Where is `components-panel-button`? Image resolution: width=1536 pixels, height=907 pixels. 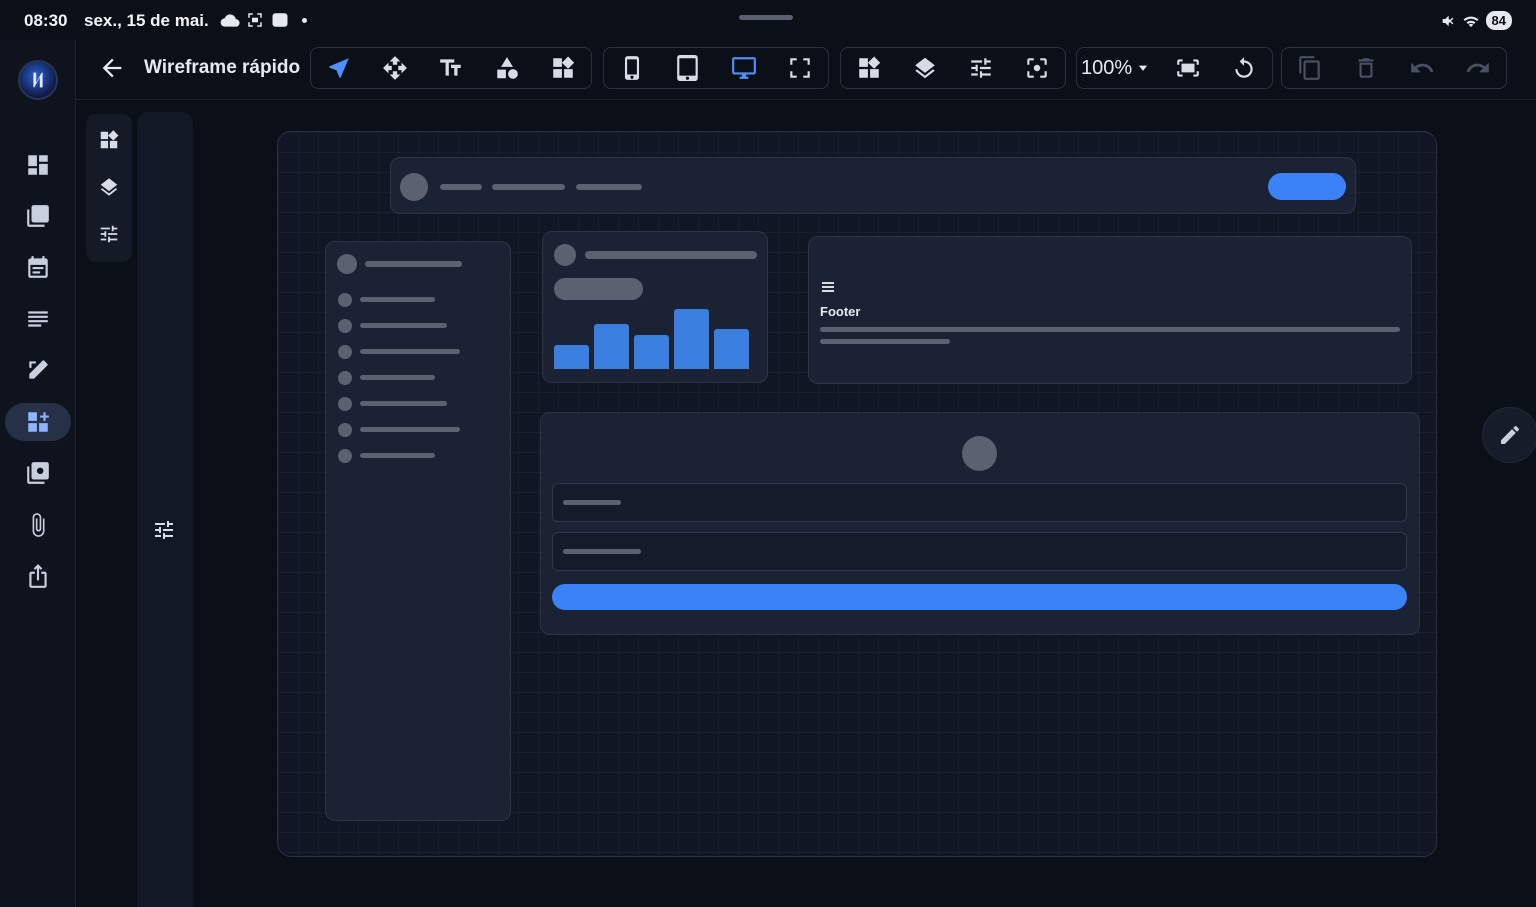 components-panel-button is located at coordinates (869, 68).